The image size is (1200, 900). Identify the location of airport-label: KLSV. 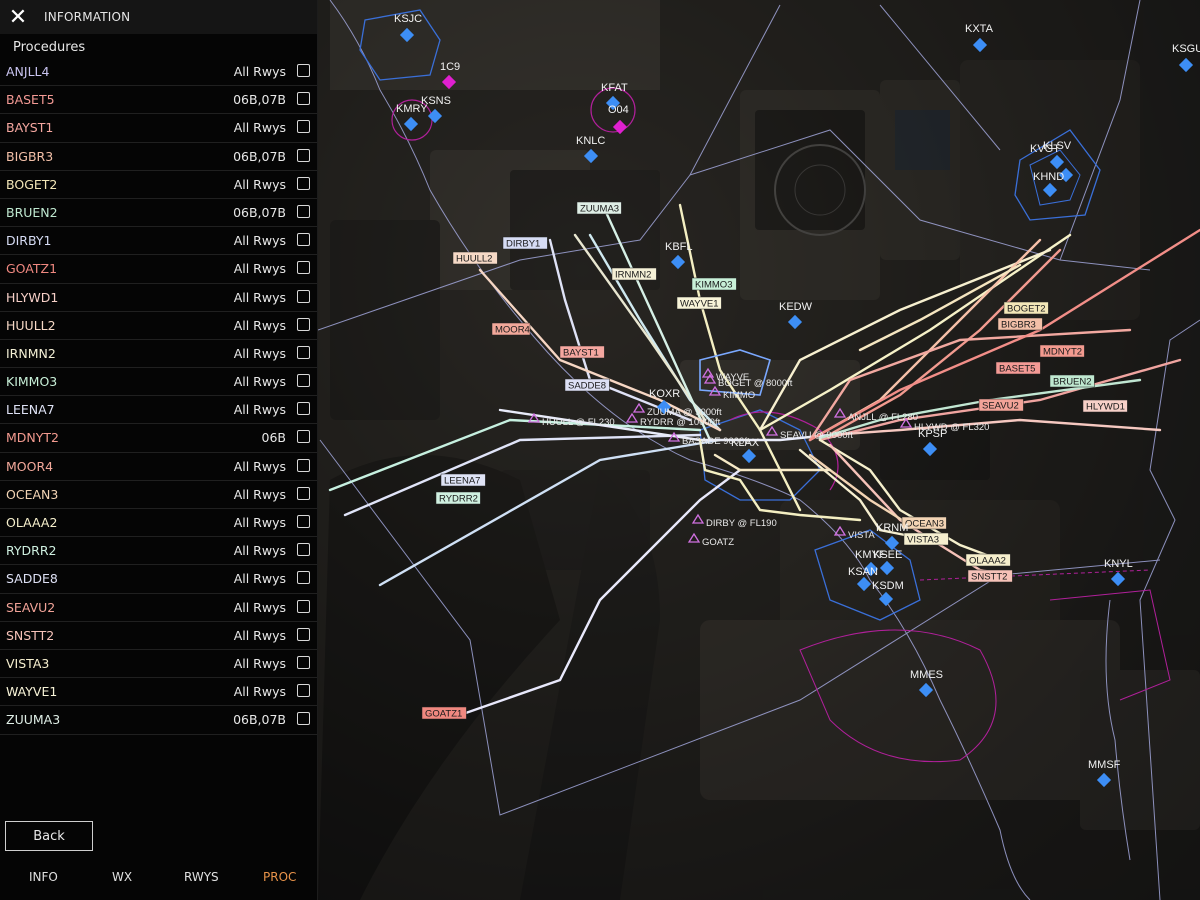
(1057, 146).